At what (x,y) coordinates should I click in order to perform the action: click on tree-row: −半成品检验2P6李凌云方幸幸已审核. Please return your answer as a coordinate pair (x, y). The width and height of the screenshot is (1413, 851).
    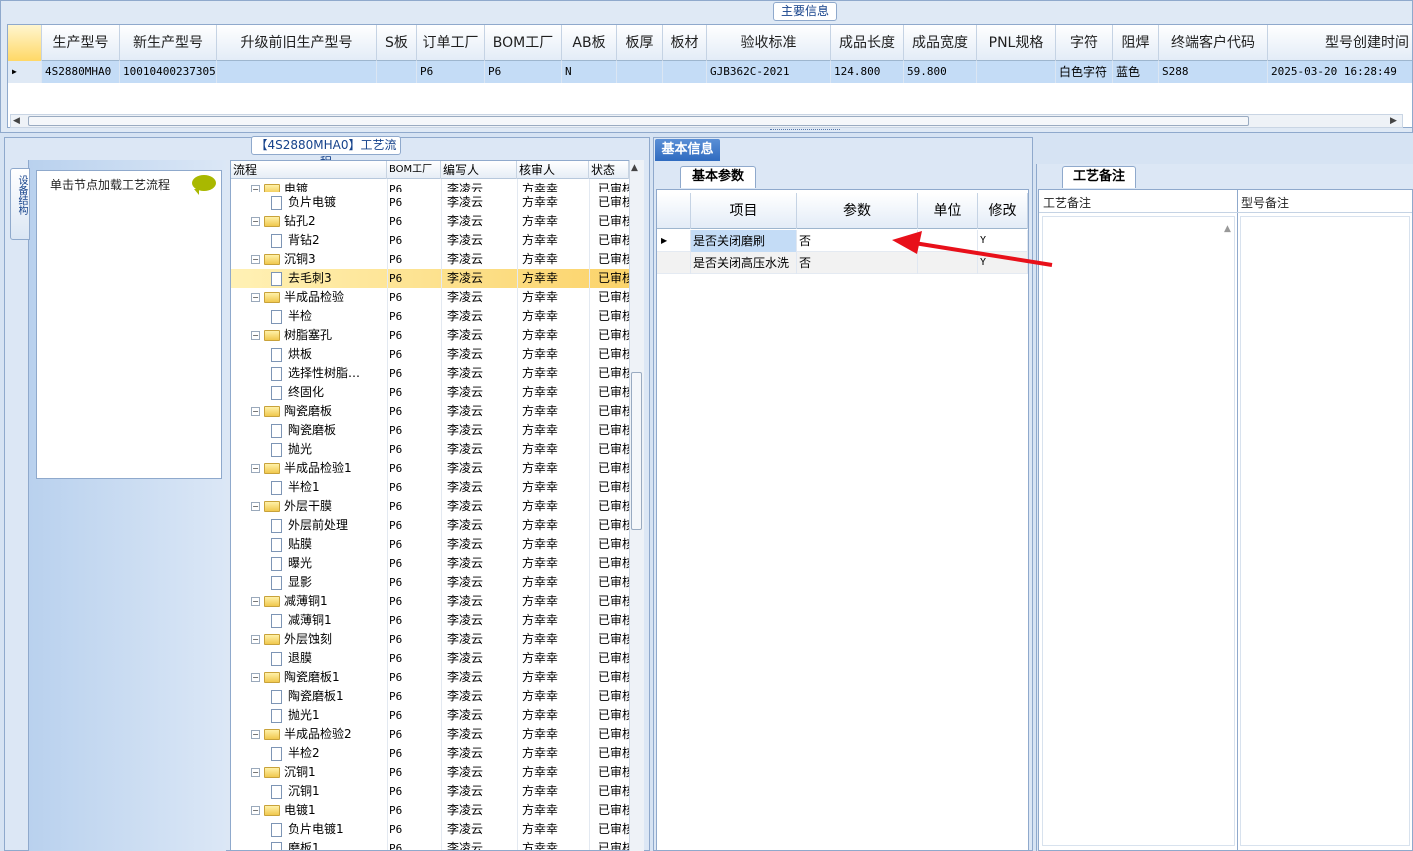
    Looking at the image, I should click on (430, 734).